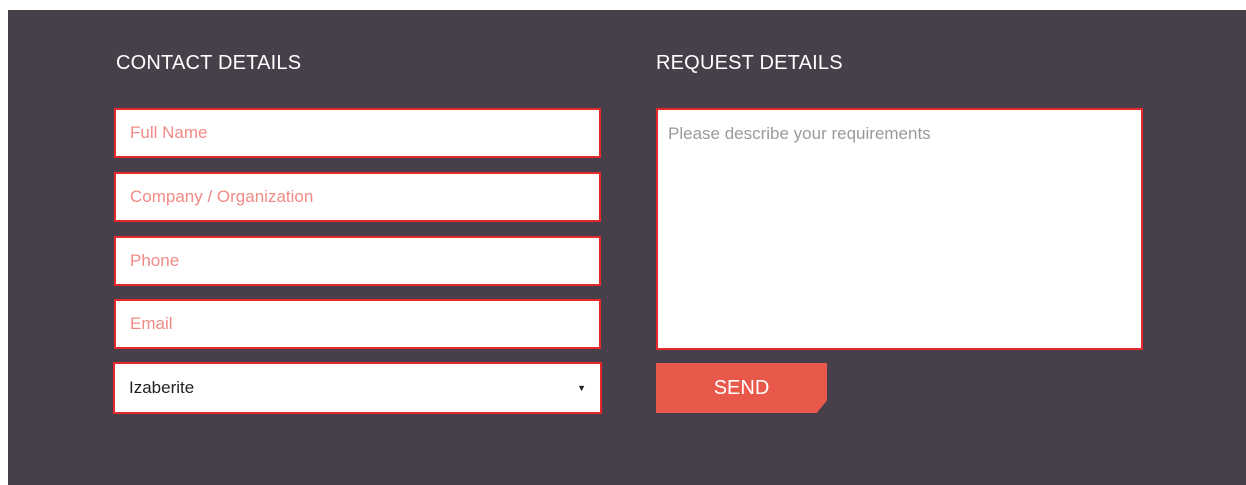 The image size is (1246, 485). Describe the element at coordinates (222, 196) in the screenshot. I see `company-placeholder: Company / Organization` at that location.